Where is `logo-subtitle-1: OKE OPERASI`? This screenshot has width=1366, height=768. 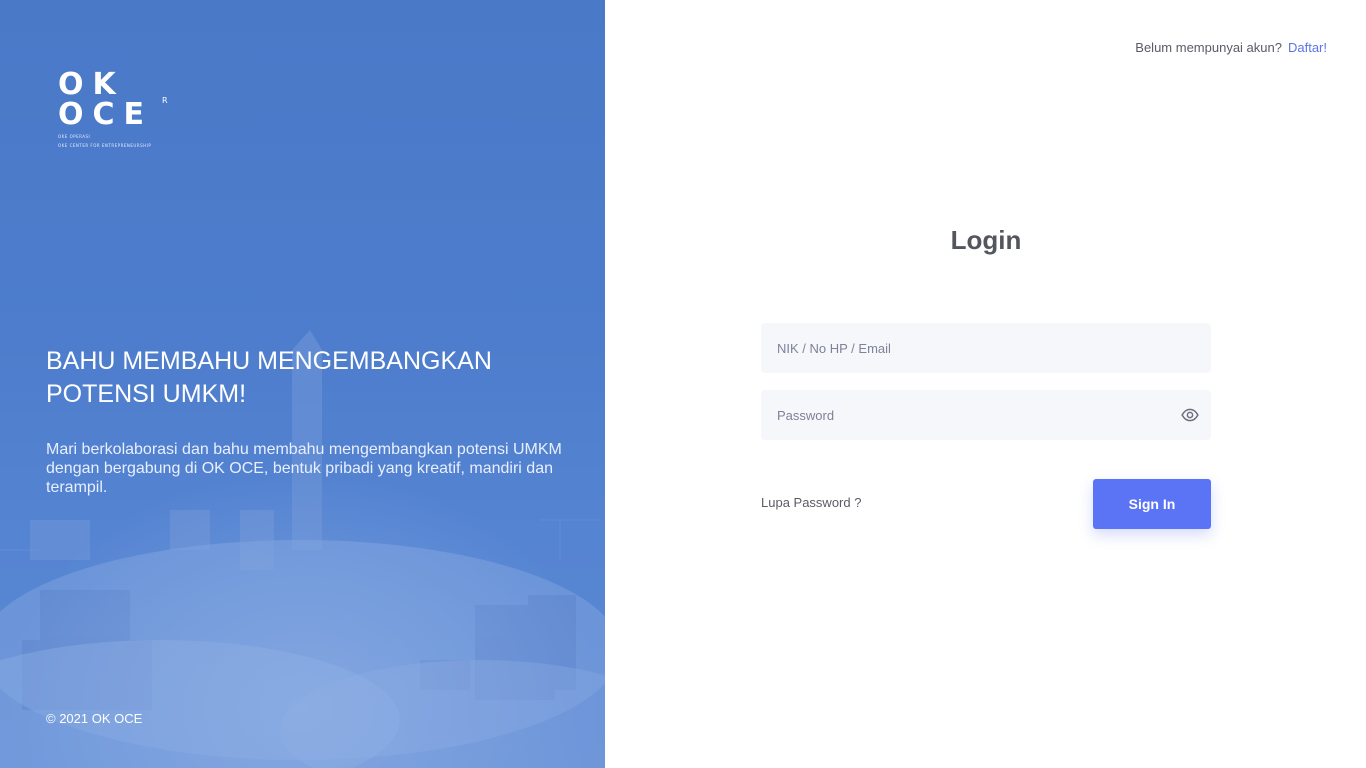
logo-subtitle-1: OKE OPERASI is located at coordinates (74, 136).